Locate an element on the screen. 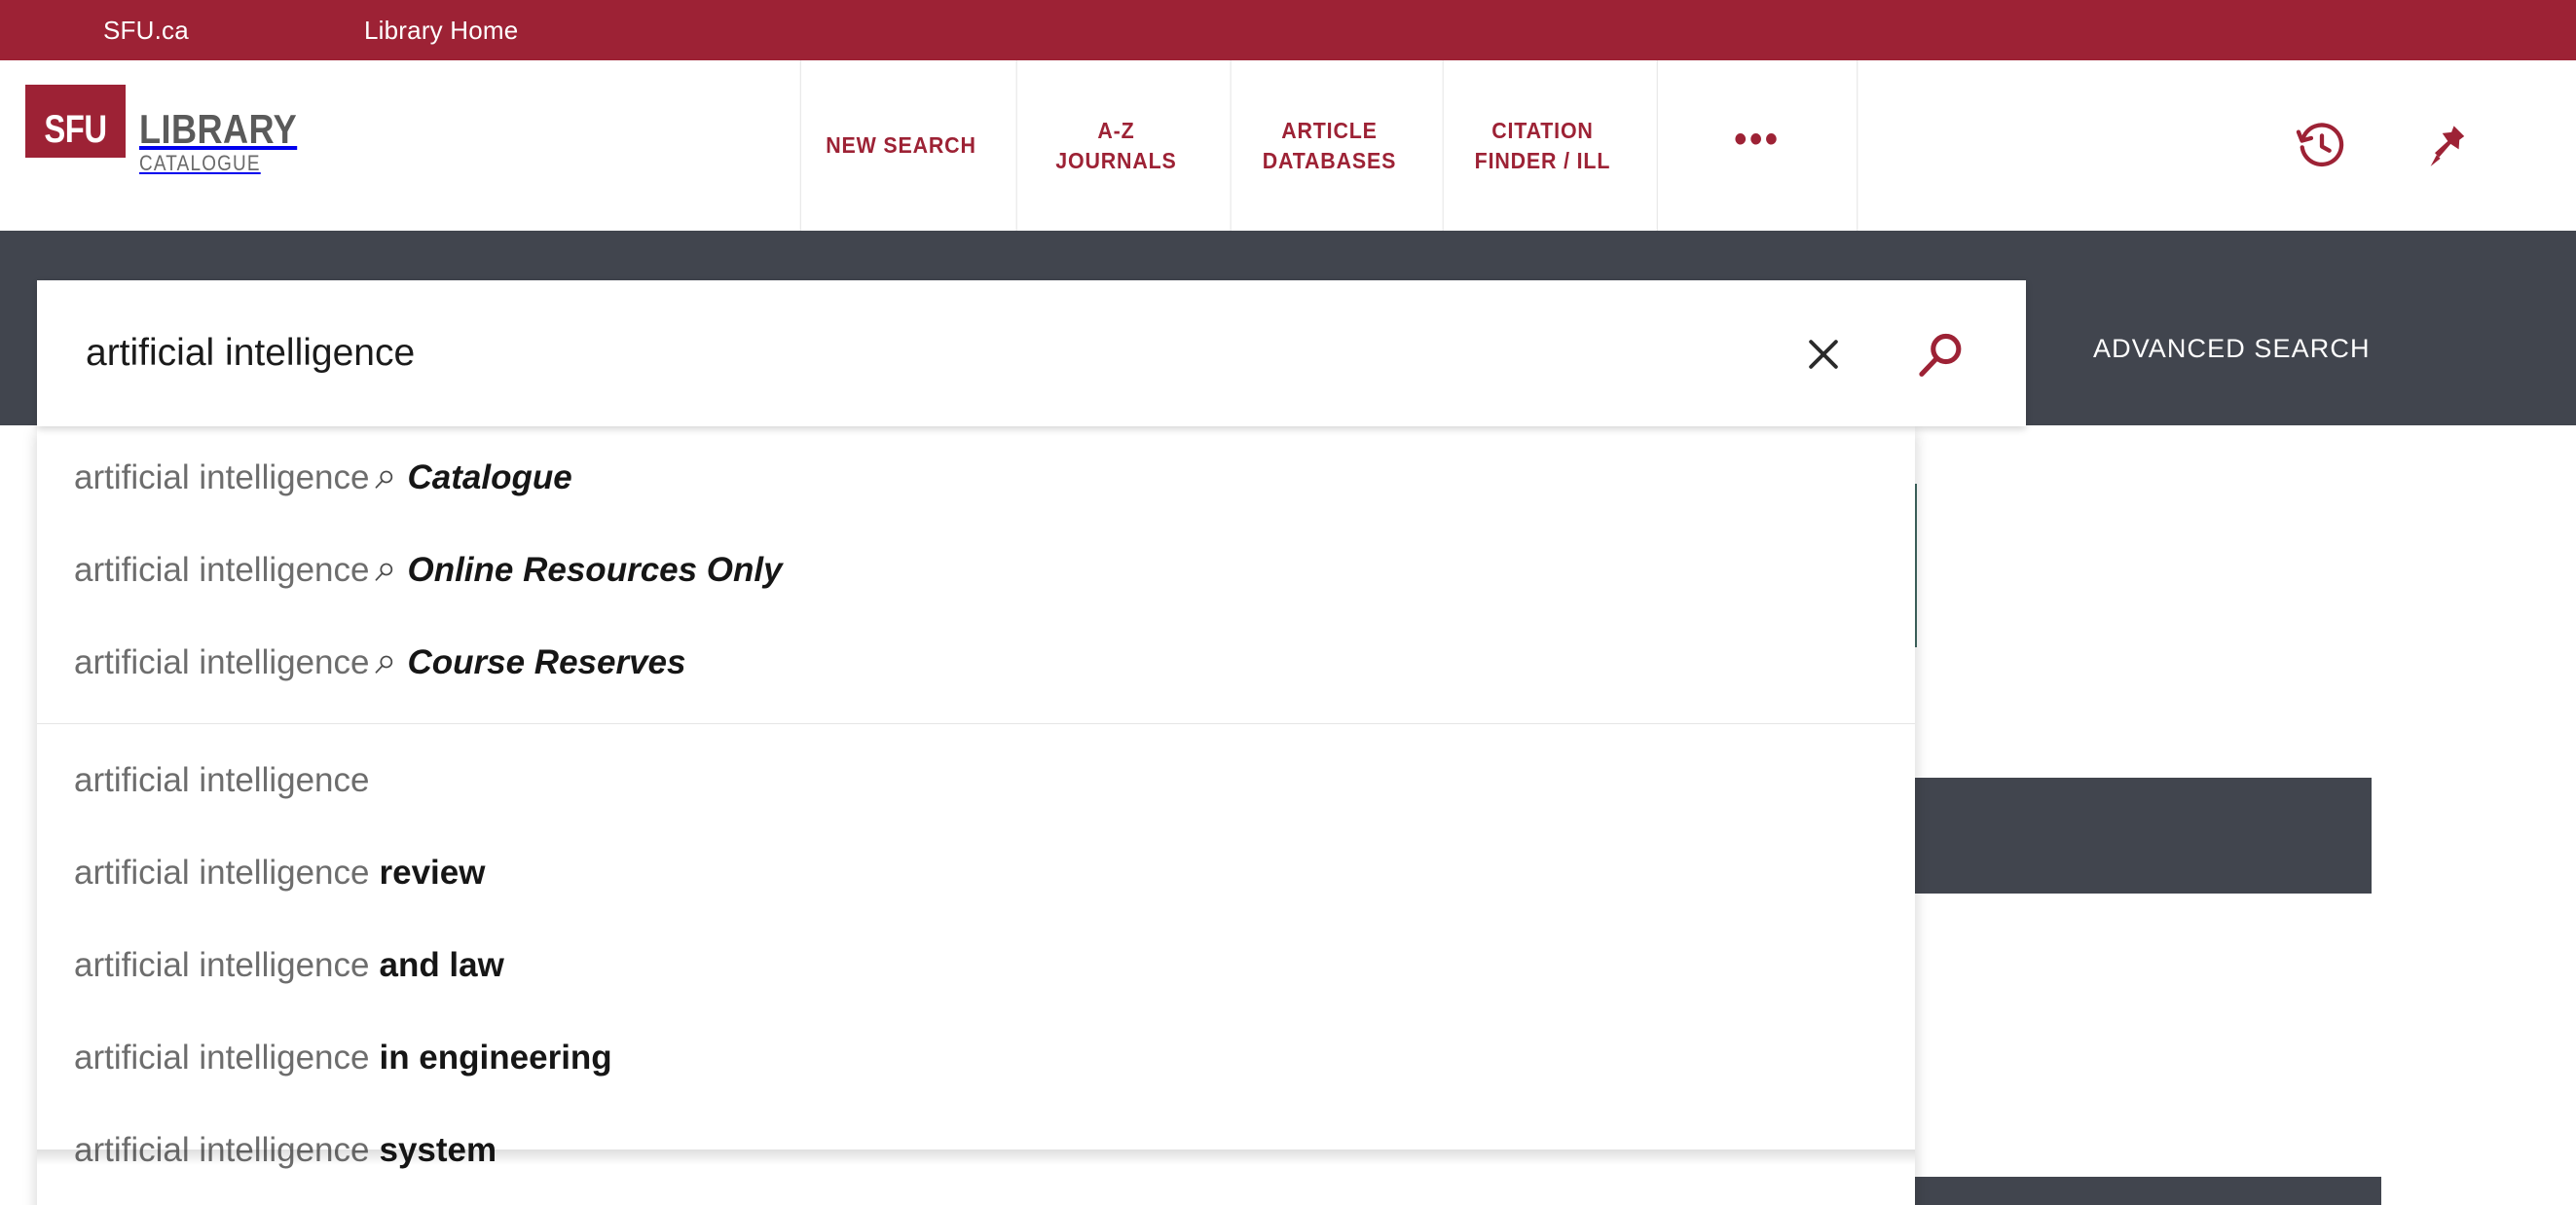  suggestion-term-0: artificial intelligence is located at coordinates (976, 780).